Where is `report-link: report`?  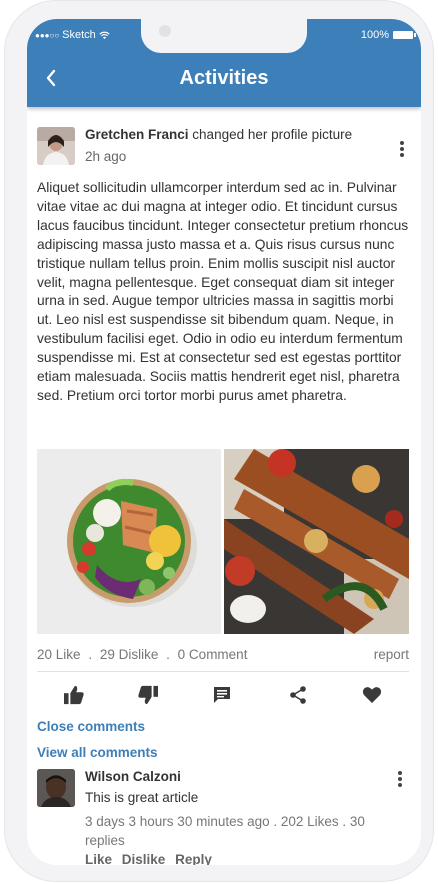 report-link: report is located at coordinates (391, 654).